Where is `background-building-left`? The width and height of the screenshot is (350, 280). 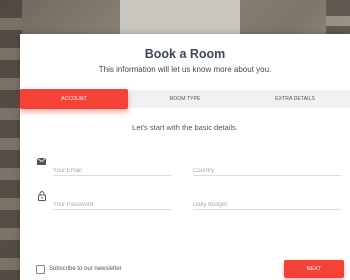 background-building-left is located at coordinates (11, 140).